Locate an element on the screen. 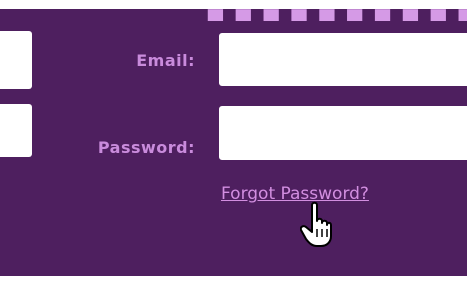  cropped-heading: ■ ■ ■ ■ ■ ■ ■ ■ ■ ■ ■ ■ ■ ■ is located at coordinates (336, 15).